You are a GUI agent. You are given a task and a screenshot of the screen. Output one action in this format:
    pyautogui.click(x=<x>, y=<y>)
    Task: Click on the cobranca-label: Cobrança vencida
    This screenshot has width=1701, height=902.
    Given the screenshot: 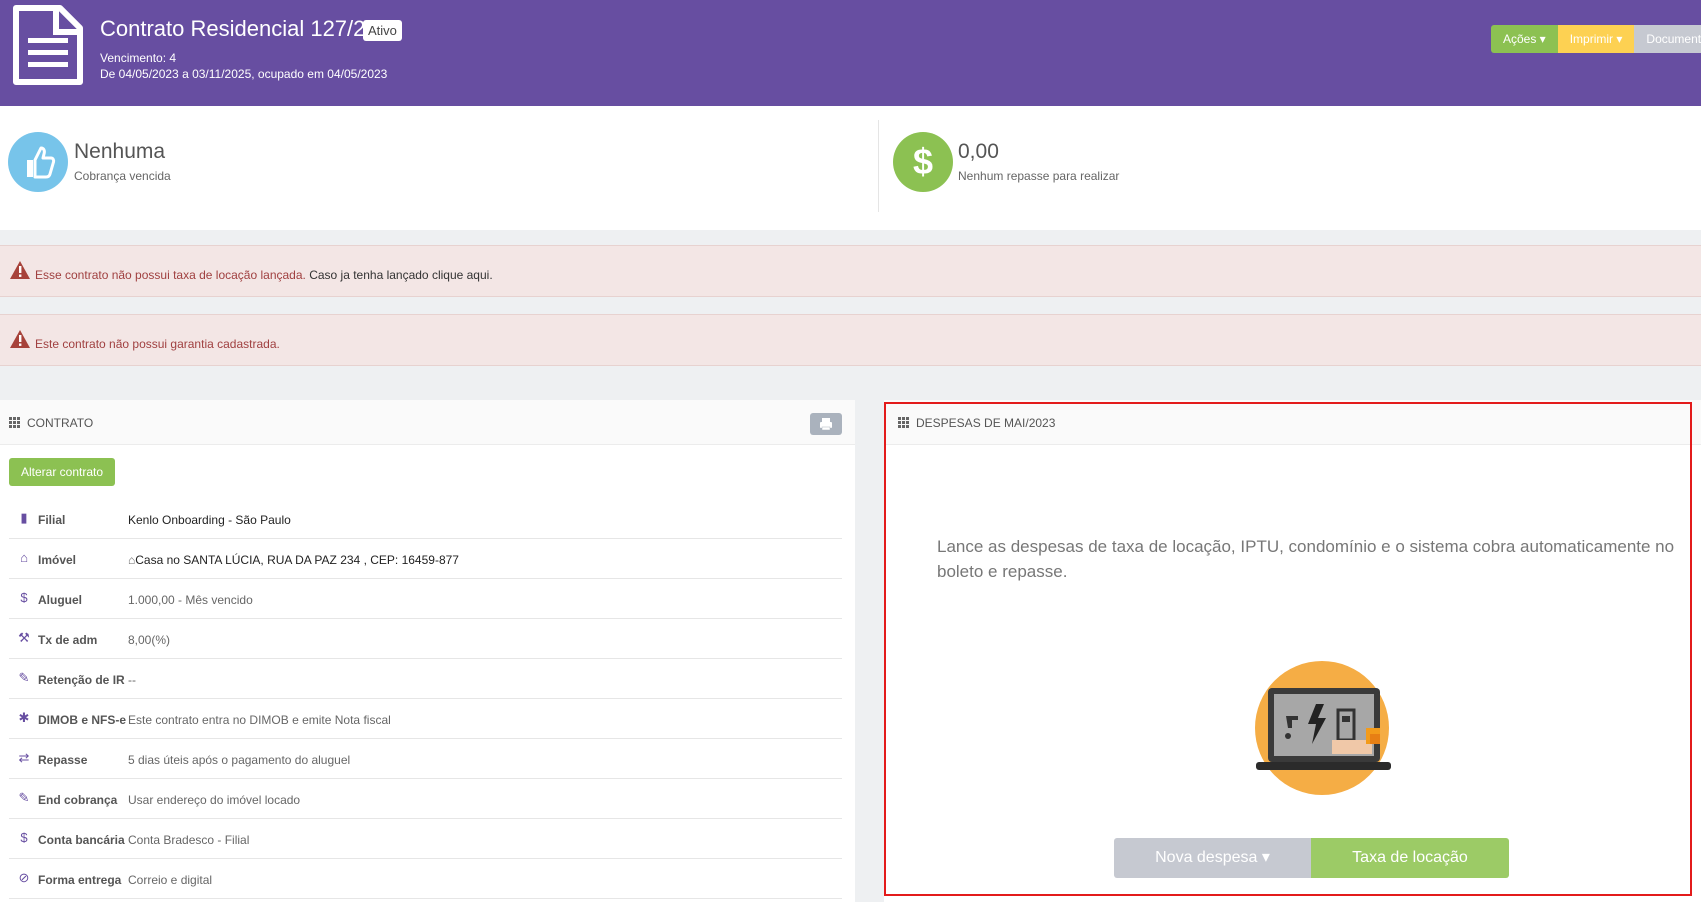 What is the action you would take?
    pyautogui.click(x=122, y=176)
    